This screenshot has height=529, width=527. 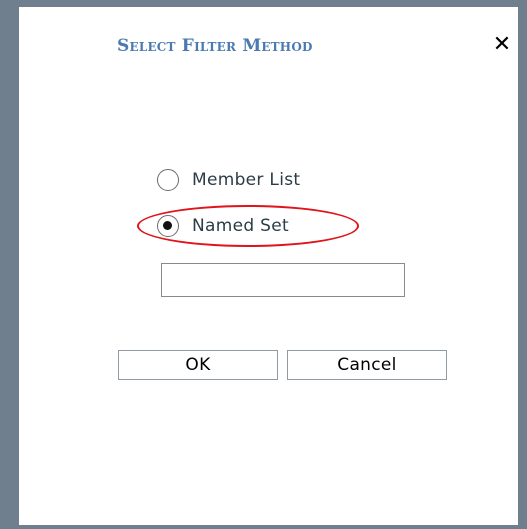 What do you see at coordinates (215, 46) in the screenshot?
I see `dialog-title: Select Filter Method` at bounding box center [215, 46].